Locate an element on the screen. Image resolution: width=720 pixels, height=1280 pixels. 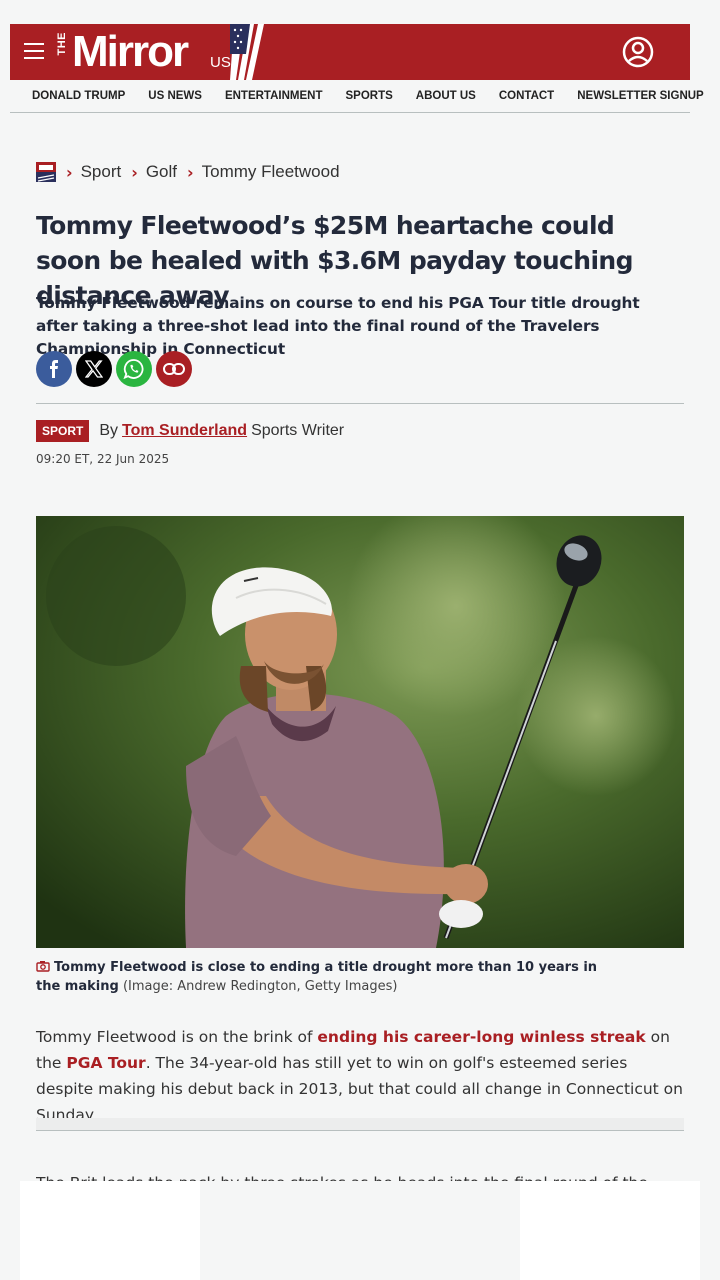
share-whatsapp-button is located at coordinates (134, 369).